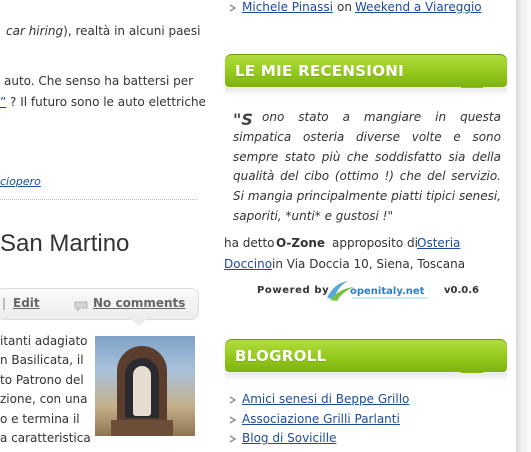  I want to click on edit-link: Edit, so click(26, 303).